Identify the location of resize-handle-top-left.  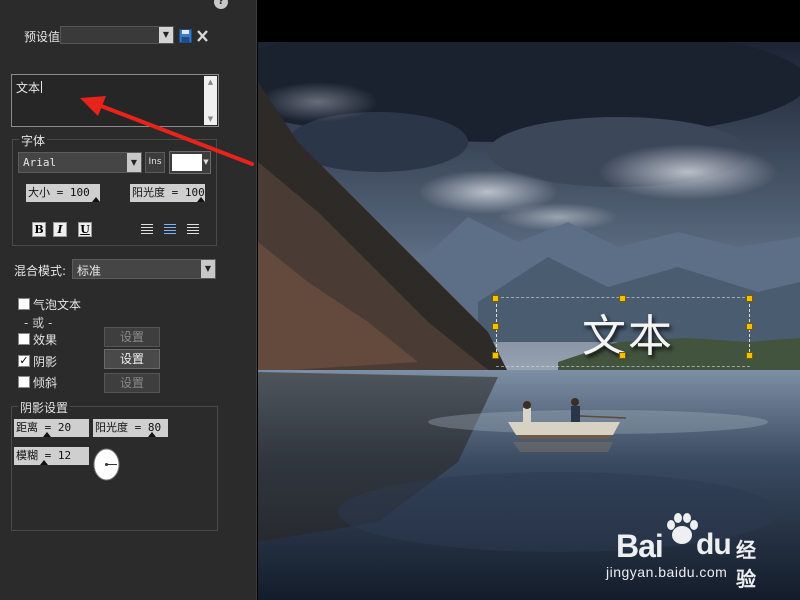
(495, 298).